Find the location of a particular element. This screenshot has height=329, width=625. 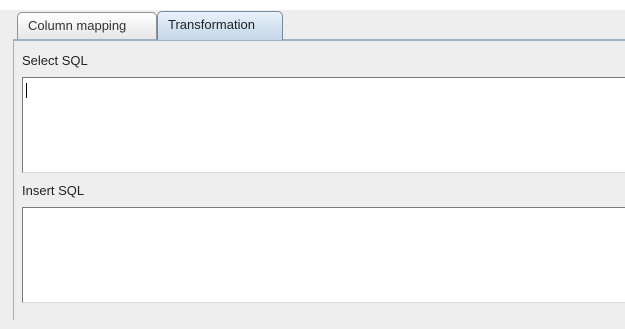

tab-transformation: Transformation is located at coordinates (220, 25).